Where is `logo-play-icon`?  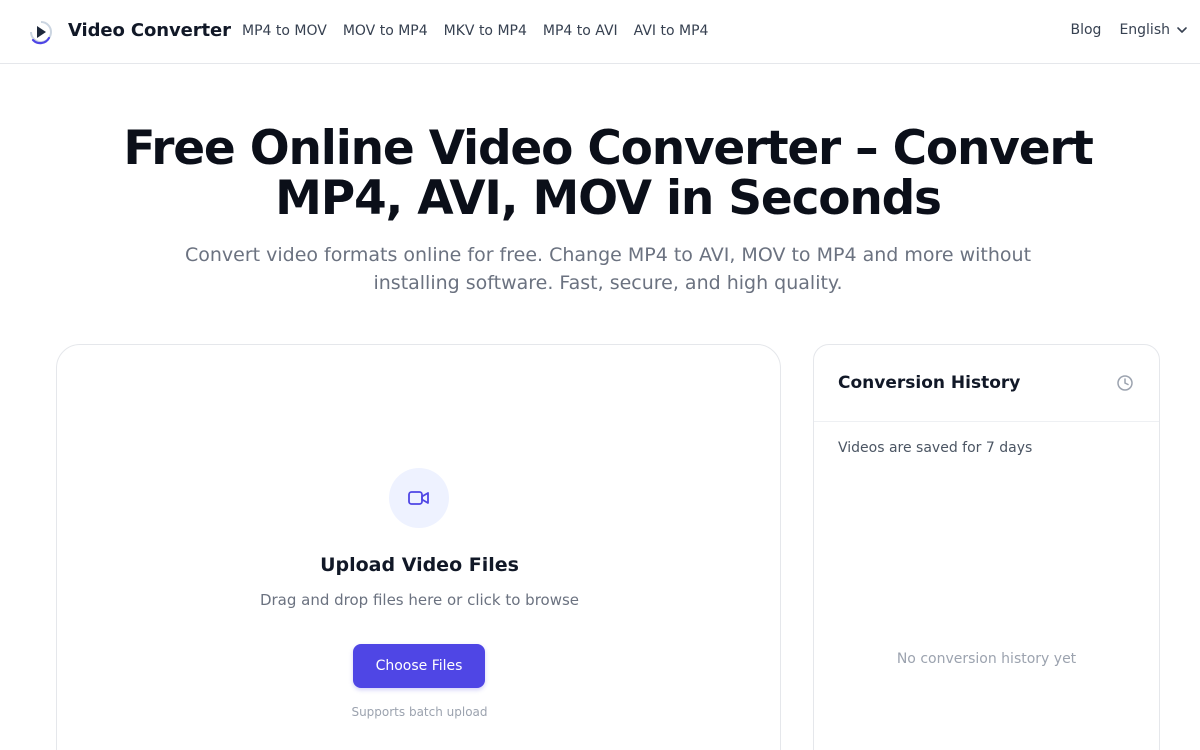
logo-play-icon is located at coordinates (41, 32).